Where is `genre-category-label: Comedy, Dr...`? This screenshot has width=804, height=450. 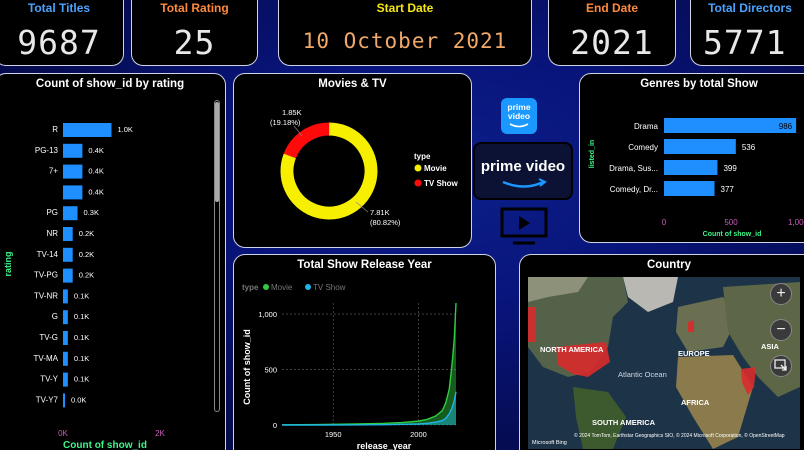 genre-category-label: Comedy, Dr... is located at coordinates (634, 189).